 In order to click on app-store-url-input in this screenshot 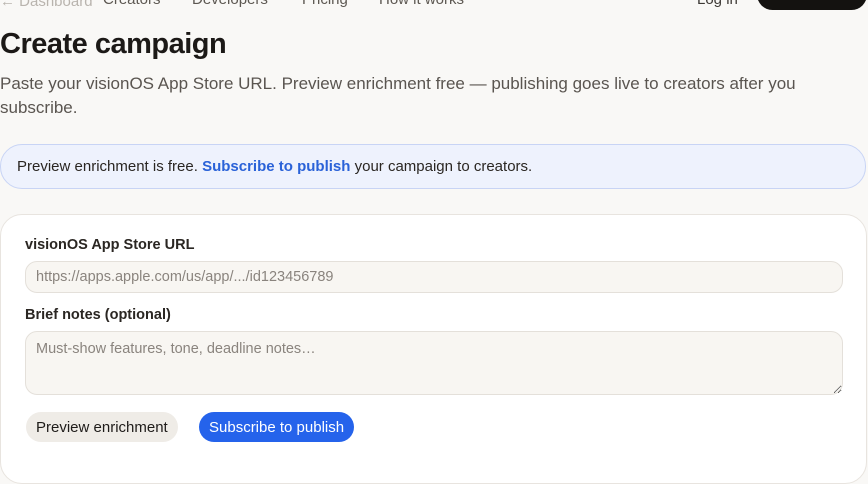, I will do `click(434, 277)`.